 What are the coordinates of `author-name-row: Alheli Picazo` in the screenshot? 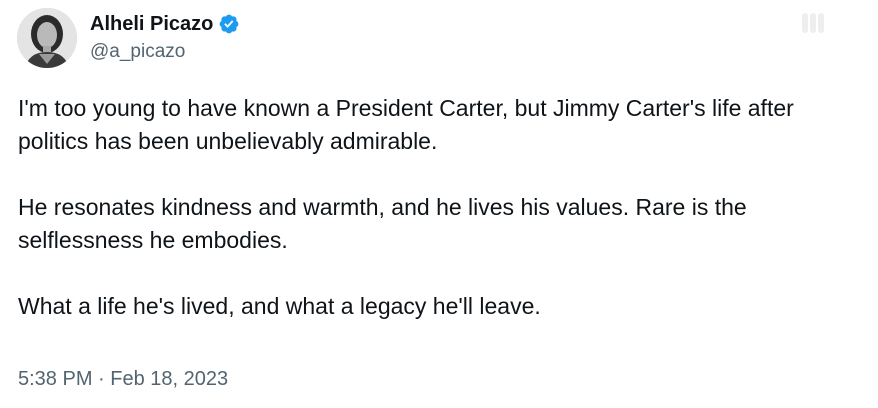 It's located at (165, 24).